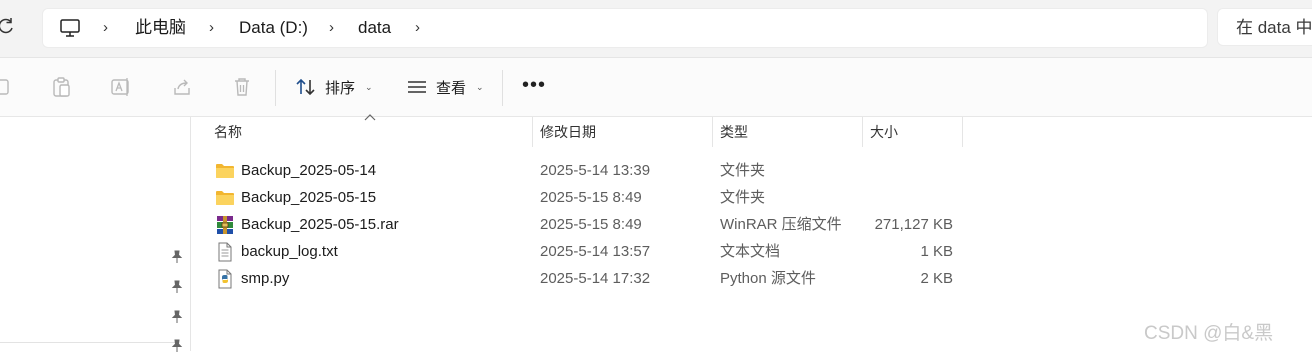 The image size is (1312, 358). I want to click on text-file-icon, so click(225, 252).